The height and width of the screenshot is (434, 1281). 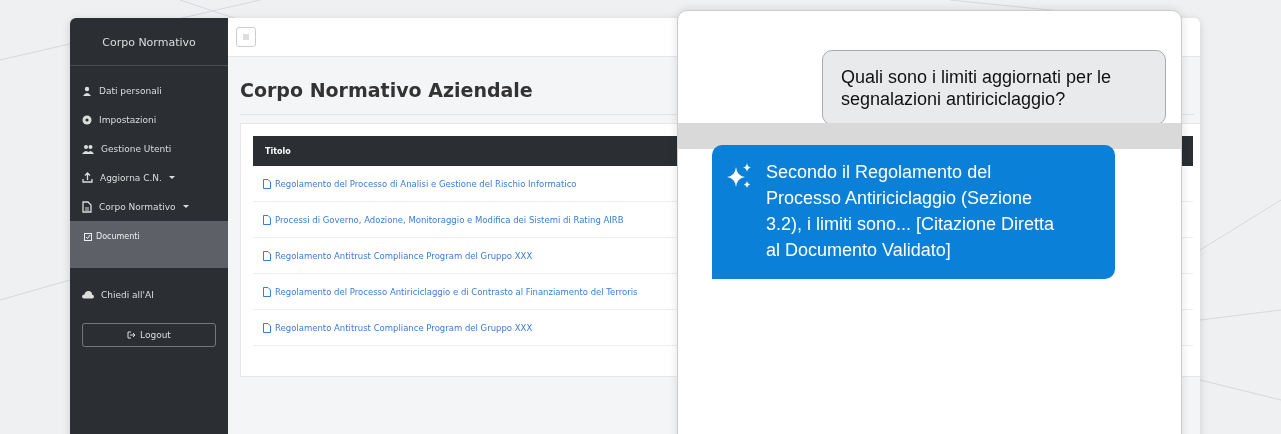 I want to click on submenu-item: Documenti, so click(x=149, y=236).